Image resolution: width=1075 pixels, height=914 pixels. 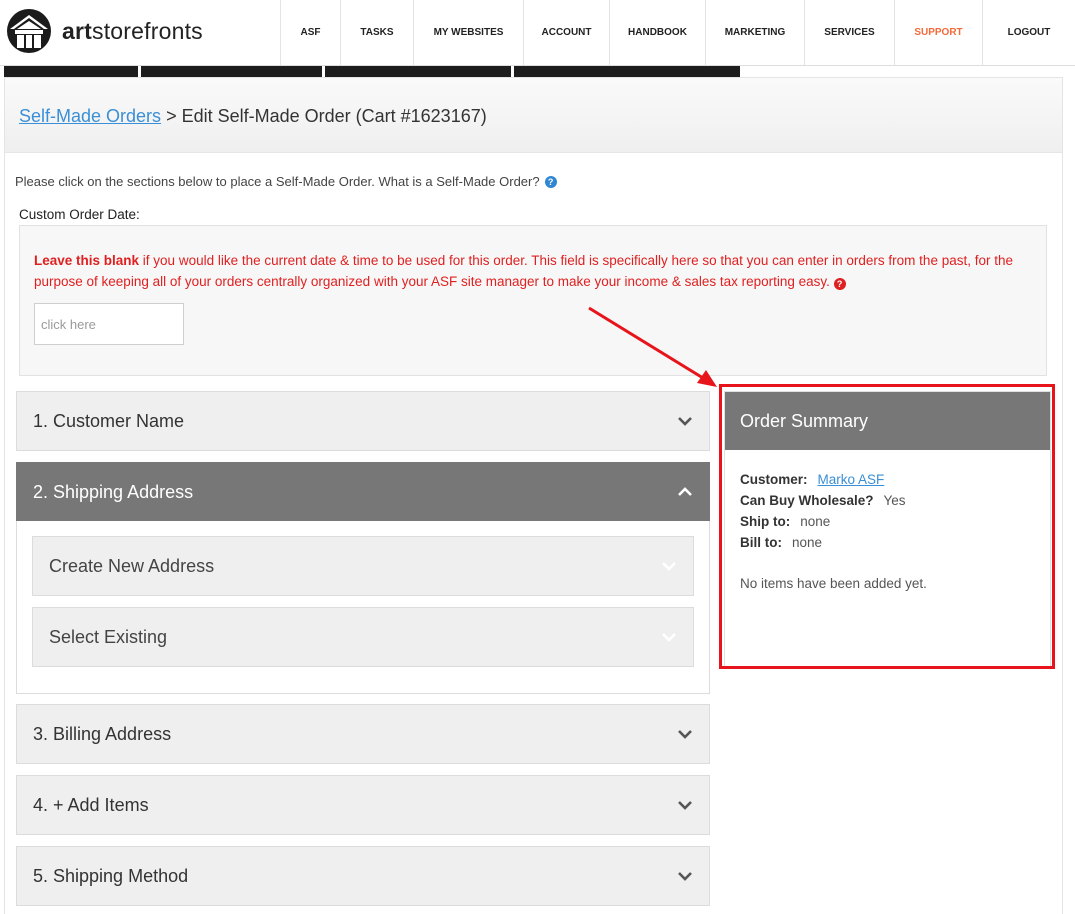 I want to click on custom-order-date-input, so click(x=109, y=324).